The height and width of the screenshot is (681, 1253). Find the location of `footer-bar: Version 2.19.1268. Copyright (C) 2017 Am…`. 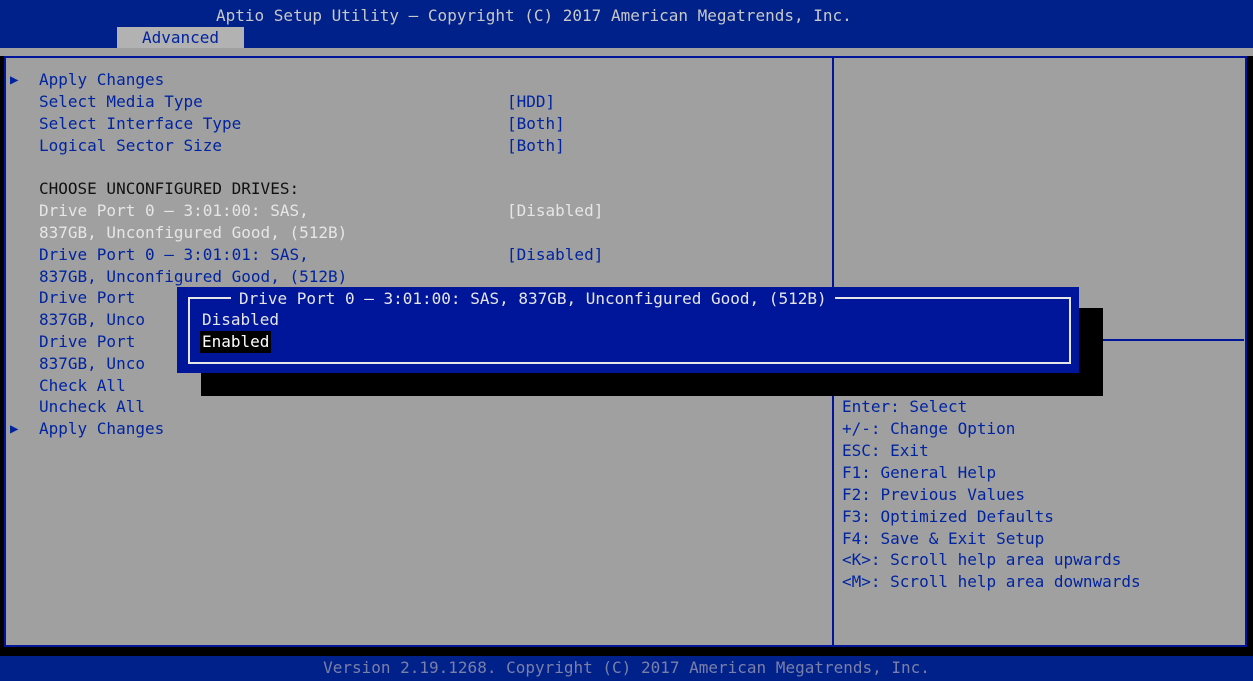

footer-bar: Version 2.19.1268. Copyright (C) 2017 Am… is located at coordinates (626, 668).